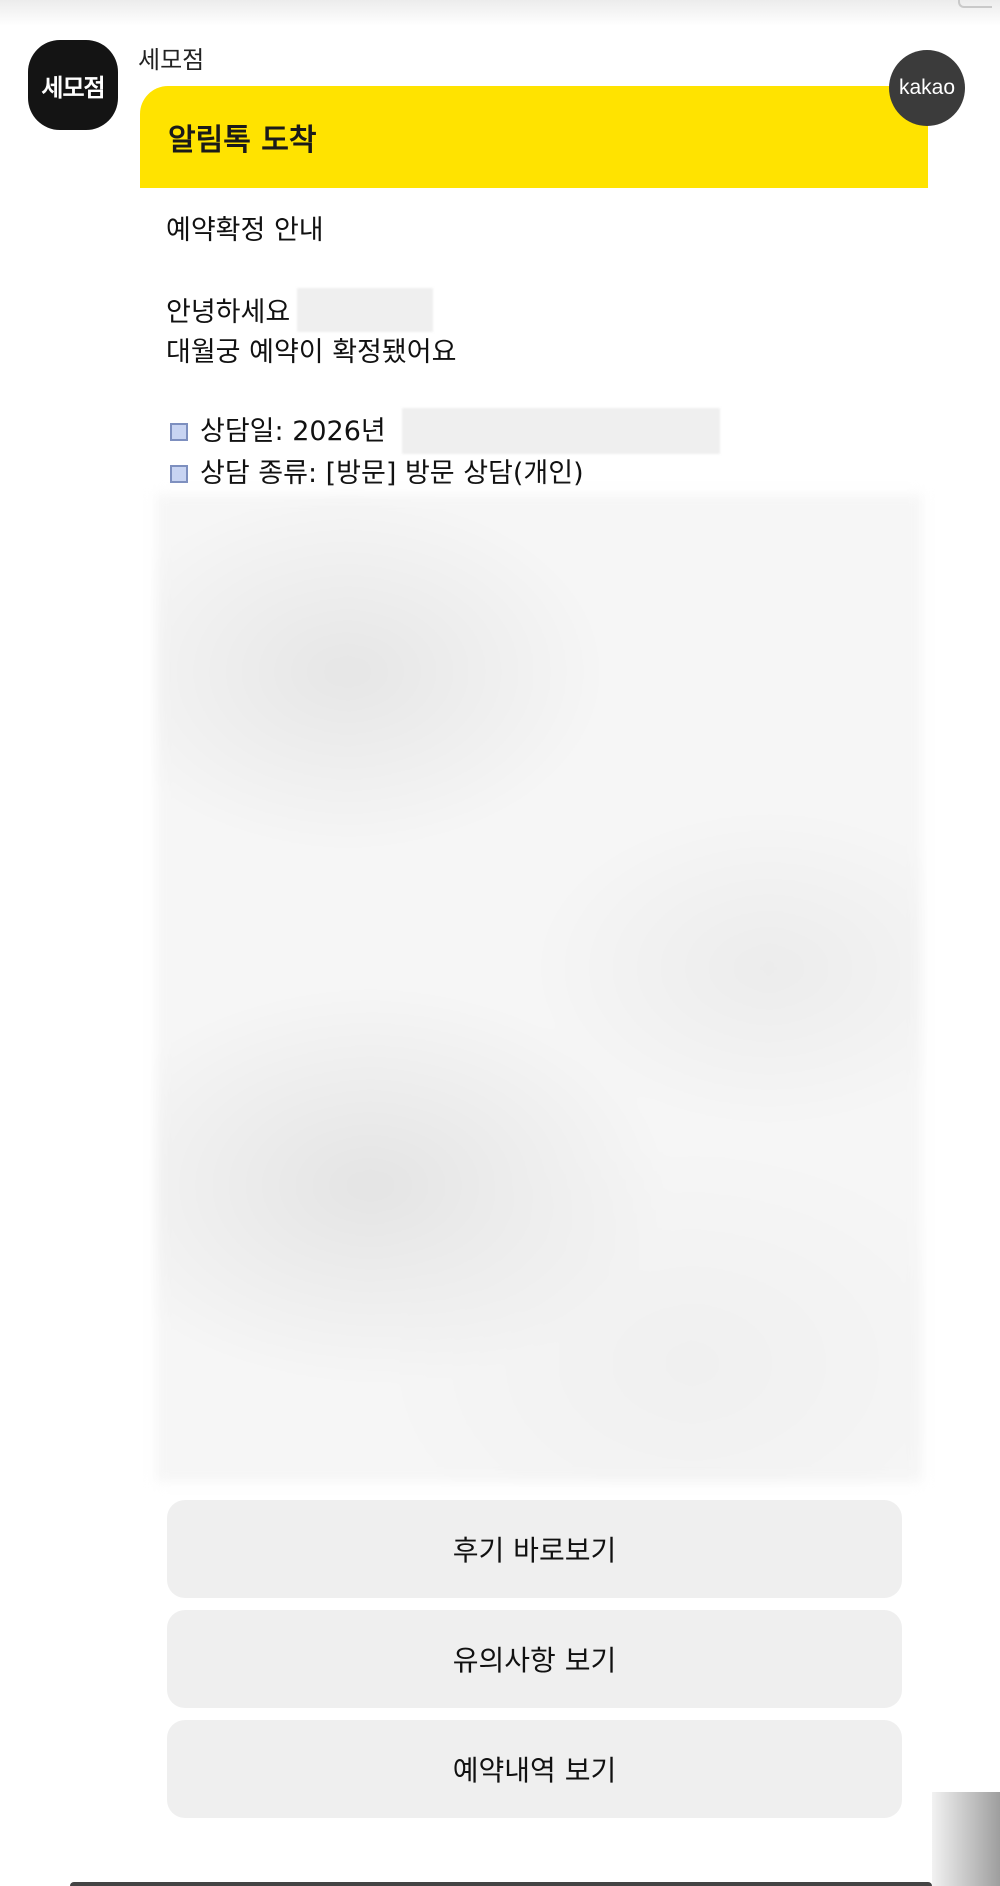 Image resolution: width=1000 pixels, height=1886 pixels. I want to click on sender-avatar: 세모점, so click(73, 85).